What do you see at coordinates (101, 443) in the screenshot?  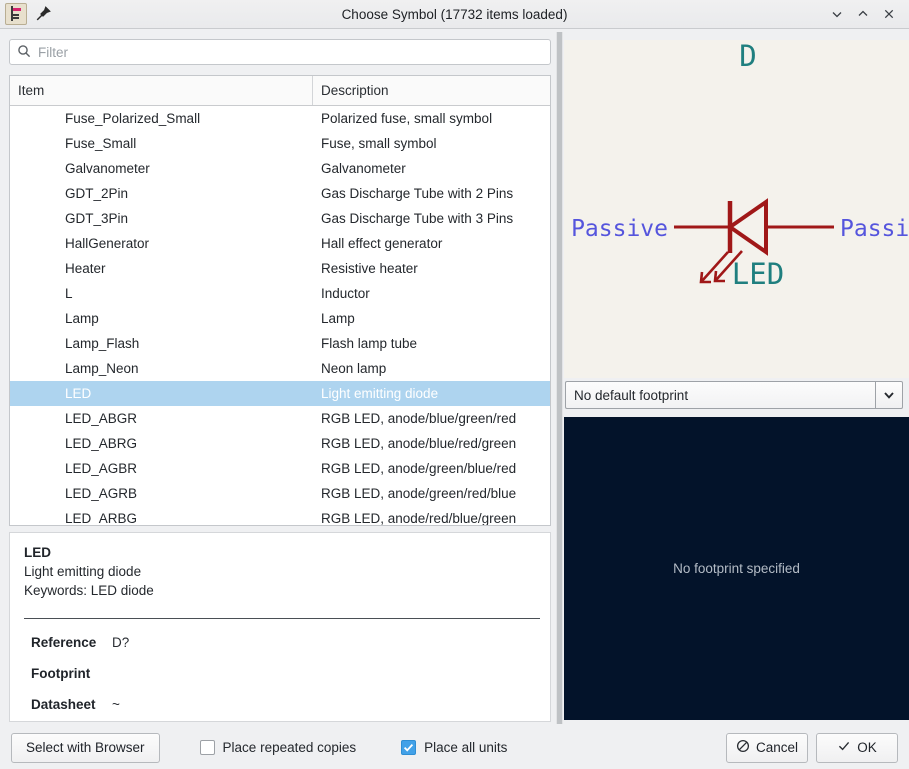 I see `cell-item: LED_ABRG` at bounding box center [101, 443].